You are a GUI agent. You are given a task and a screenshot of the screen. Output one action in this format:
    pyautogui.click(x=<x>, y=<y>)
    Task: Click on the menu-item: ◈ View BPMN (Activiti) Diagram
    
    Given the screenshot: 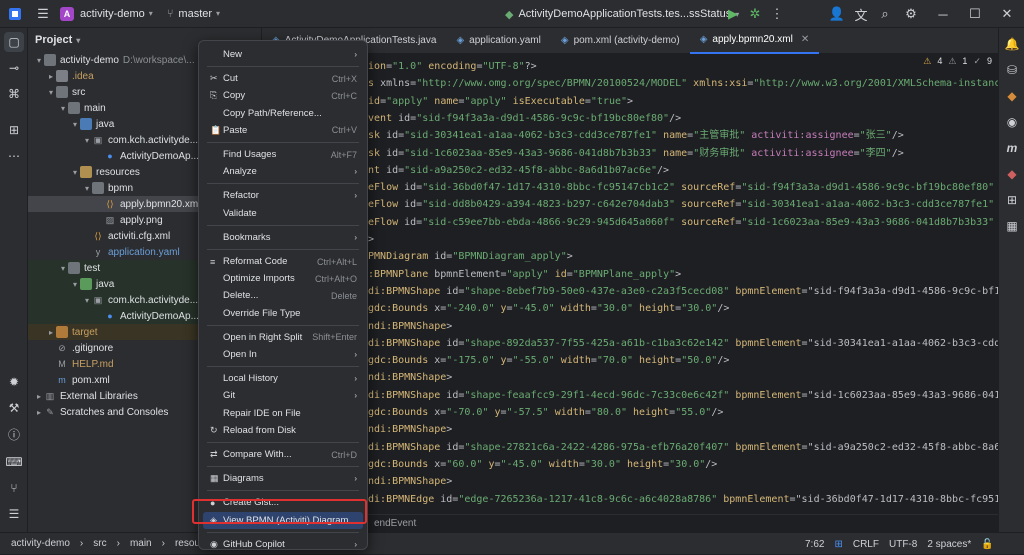 What is the action you would take?
    pyautogui.click(x=283, y=520)
    